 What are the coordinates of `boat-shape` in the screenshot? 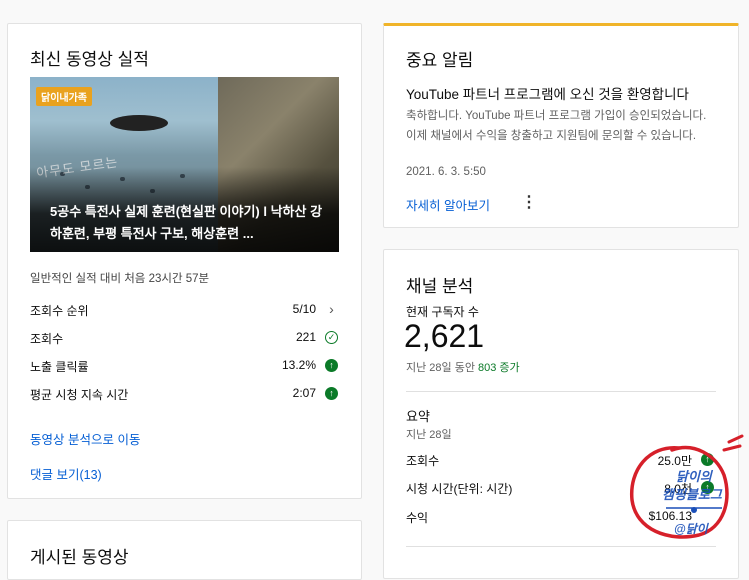 It's located at (139, 123).